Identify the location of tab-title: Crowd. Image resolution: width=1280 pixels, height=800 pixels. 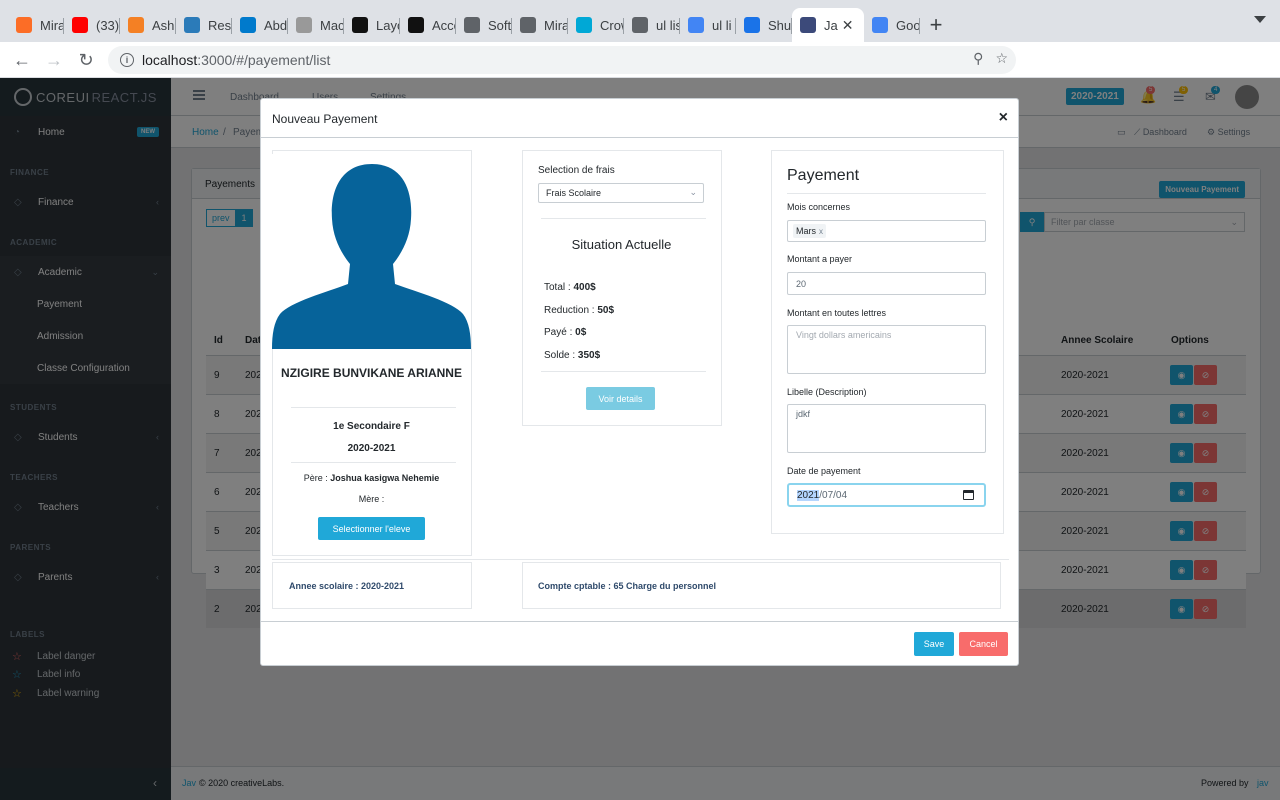
(612, 25).